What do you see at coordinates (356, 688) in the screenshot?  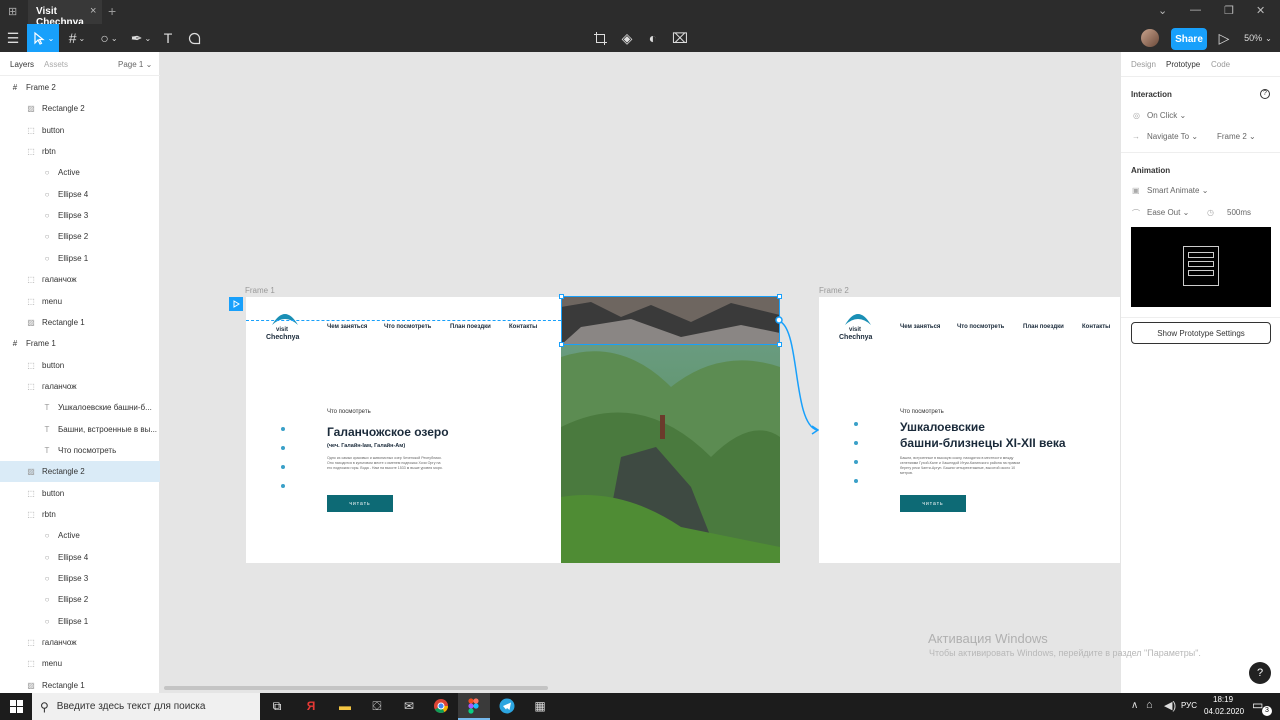 I see `horizontal-scrollbar` at bounding box center [356, 688].